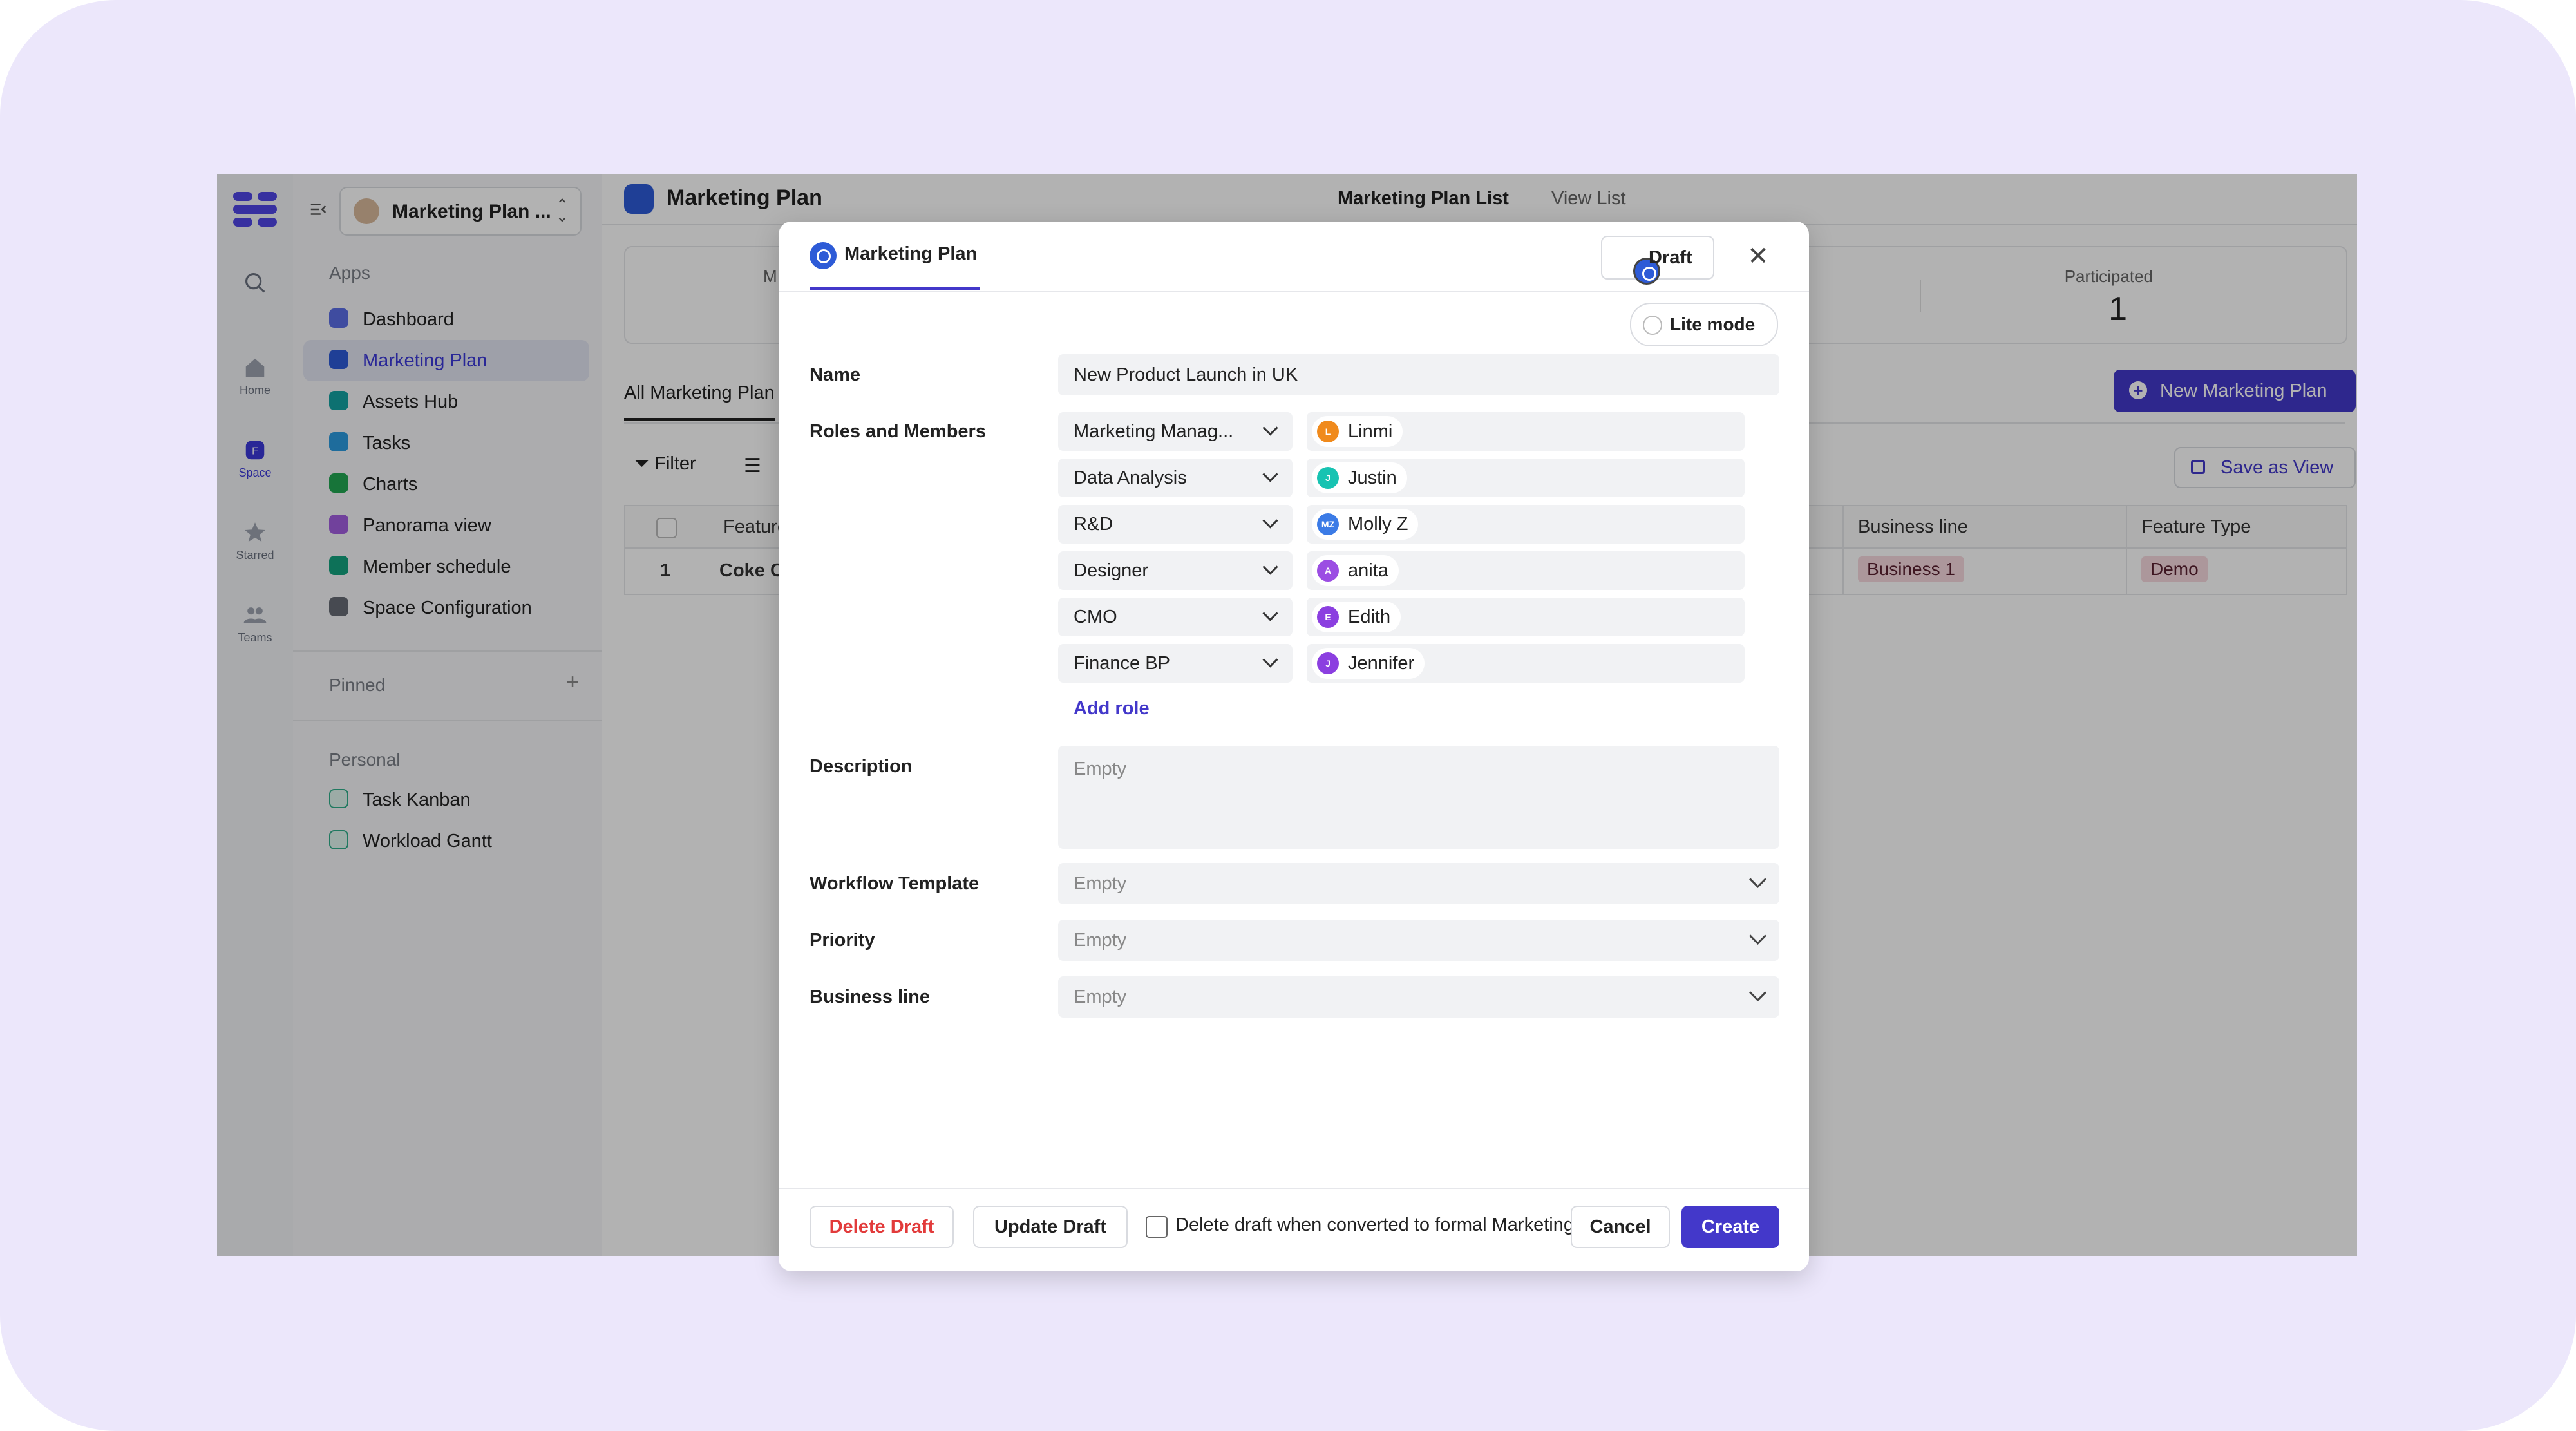 The image size is (2576, 1431). Describe the element at coordinates (1713, 324) in the screenshot. I see `lite-mode-label: Lite mode` at that location.